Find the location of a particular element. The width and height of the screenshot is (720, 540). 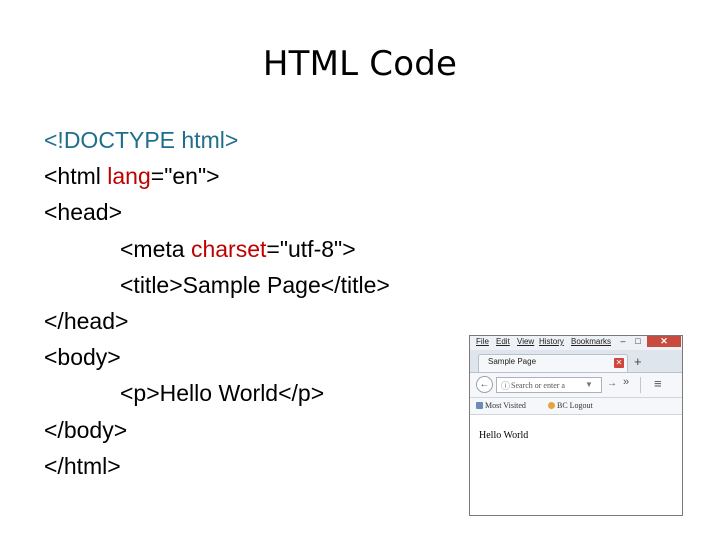

go-arrow-icon: → is located at coordinates (612, 383).